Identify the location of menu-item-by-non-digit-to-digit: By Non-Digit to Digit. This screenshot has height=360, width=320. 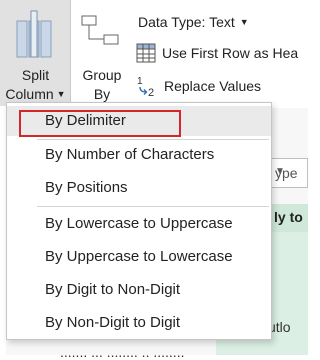
(139, 323).